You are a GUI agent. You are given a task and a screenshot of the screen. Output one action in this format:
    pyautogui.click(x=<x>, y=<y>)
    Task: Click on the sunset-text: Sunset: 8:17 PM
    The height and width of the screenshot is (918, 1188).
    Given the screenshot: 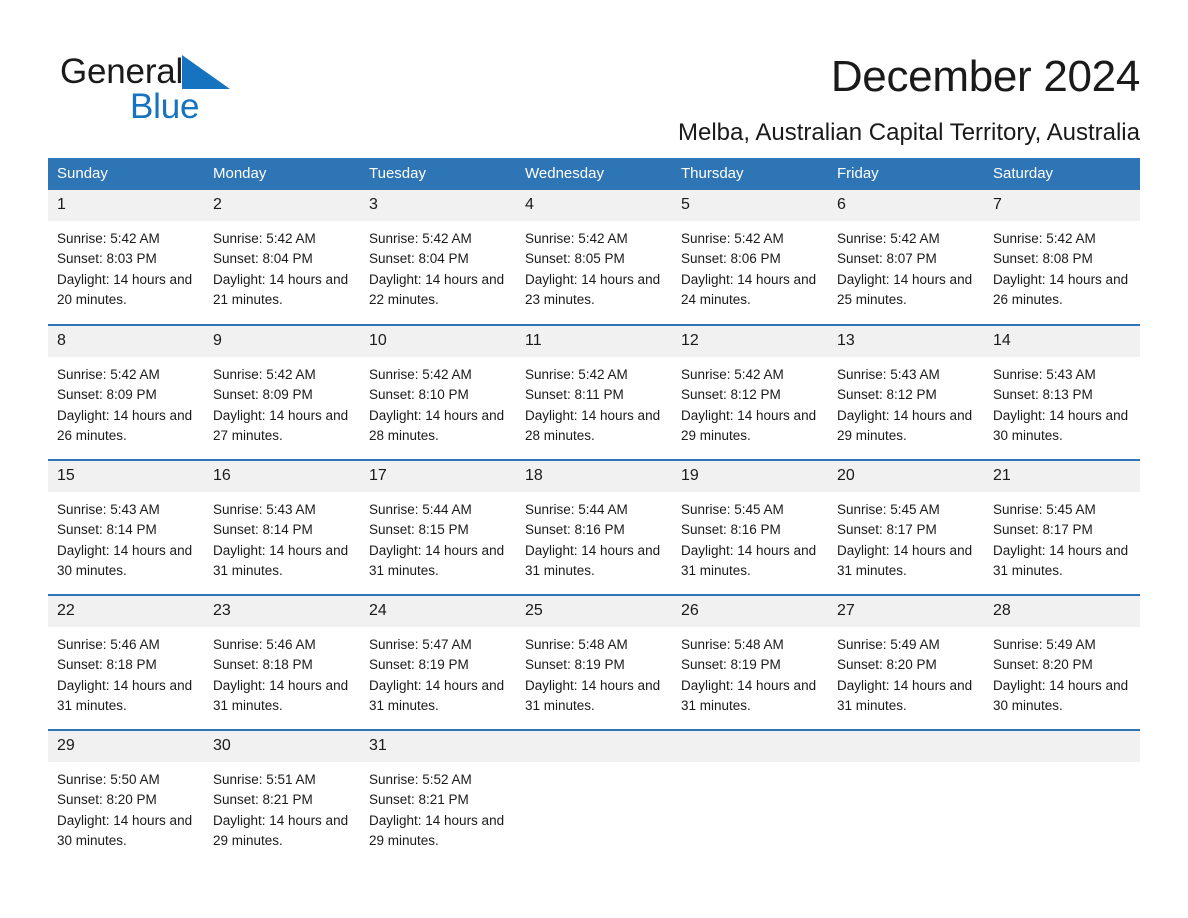 What is the action you would take?
    pyautogui.click(x=1043, y=530)
    